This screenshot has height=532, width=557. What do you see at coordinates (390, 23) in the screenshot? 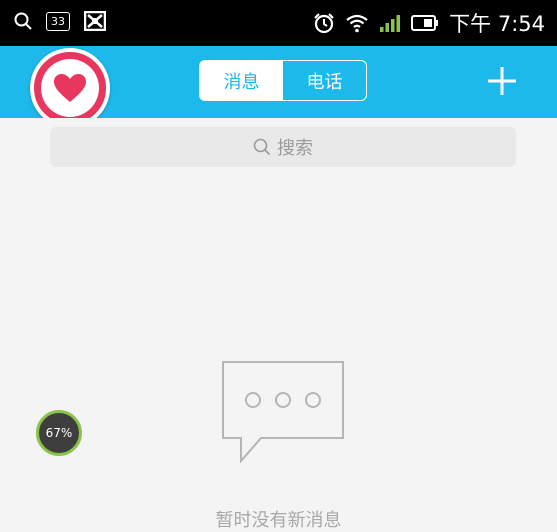
I see `signal-icon` at bounding box center [390, 23].